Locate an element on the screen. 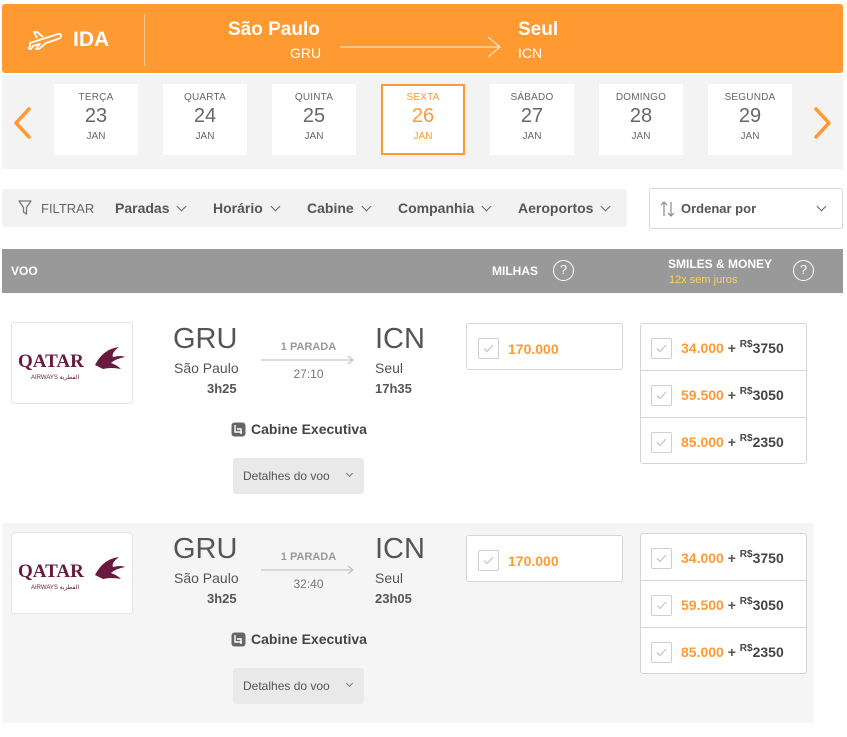 The width and height of the screenshot is (847, 737). date-weekday: DOMINGO is located at coordinates (641, 97).